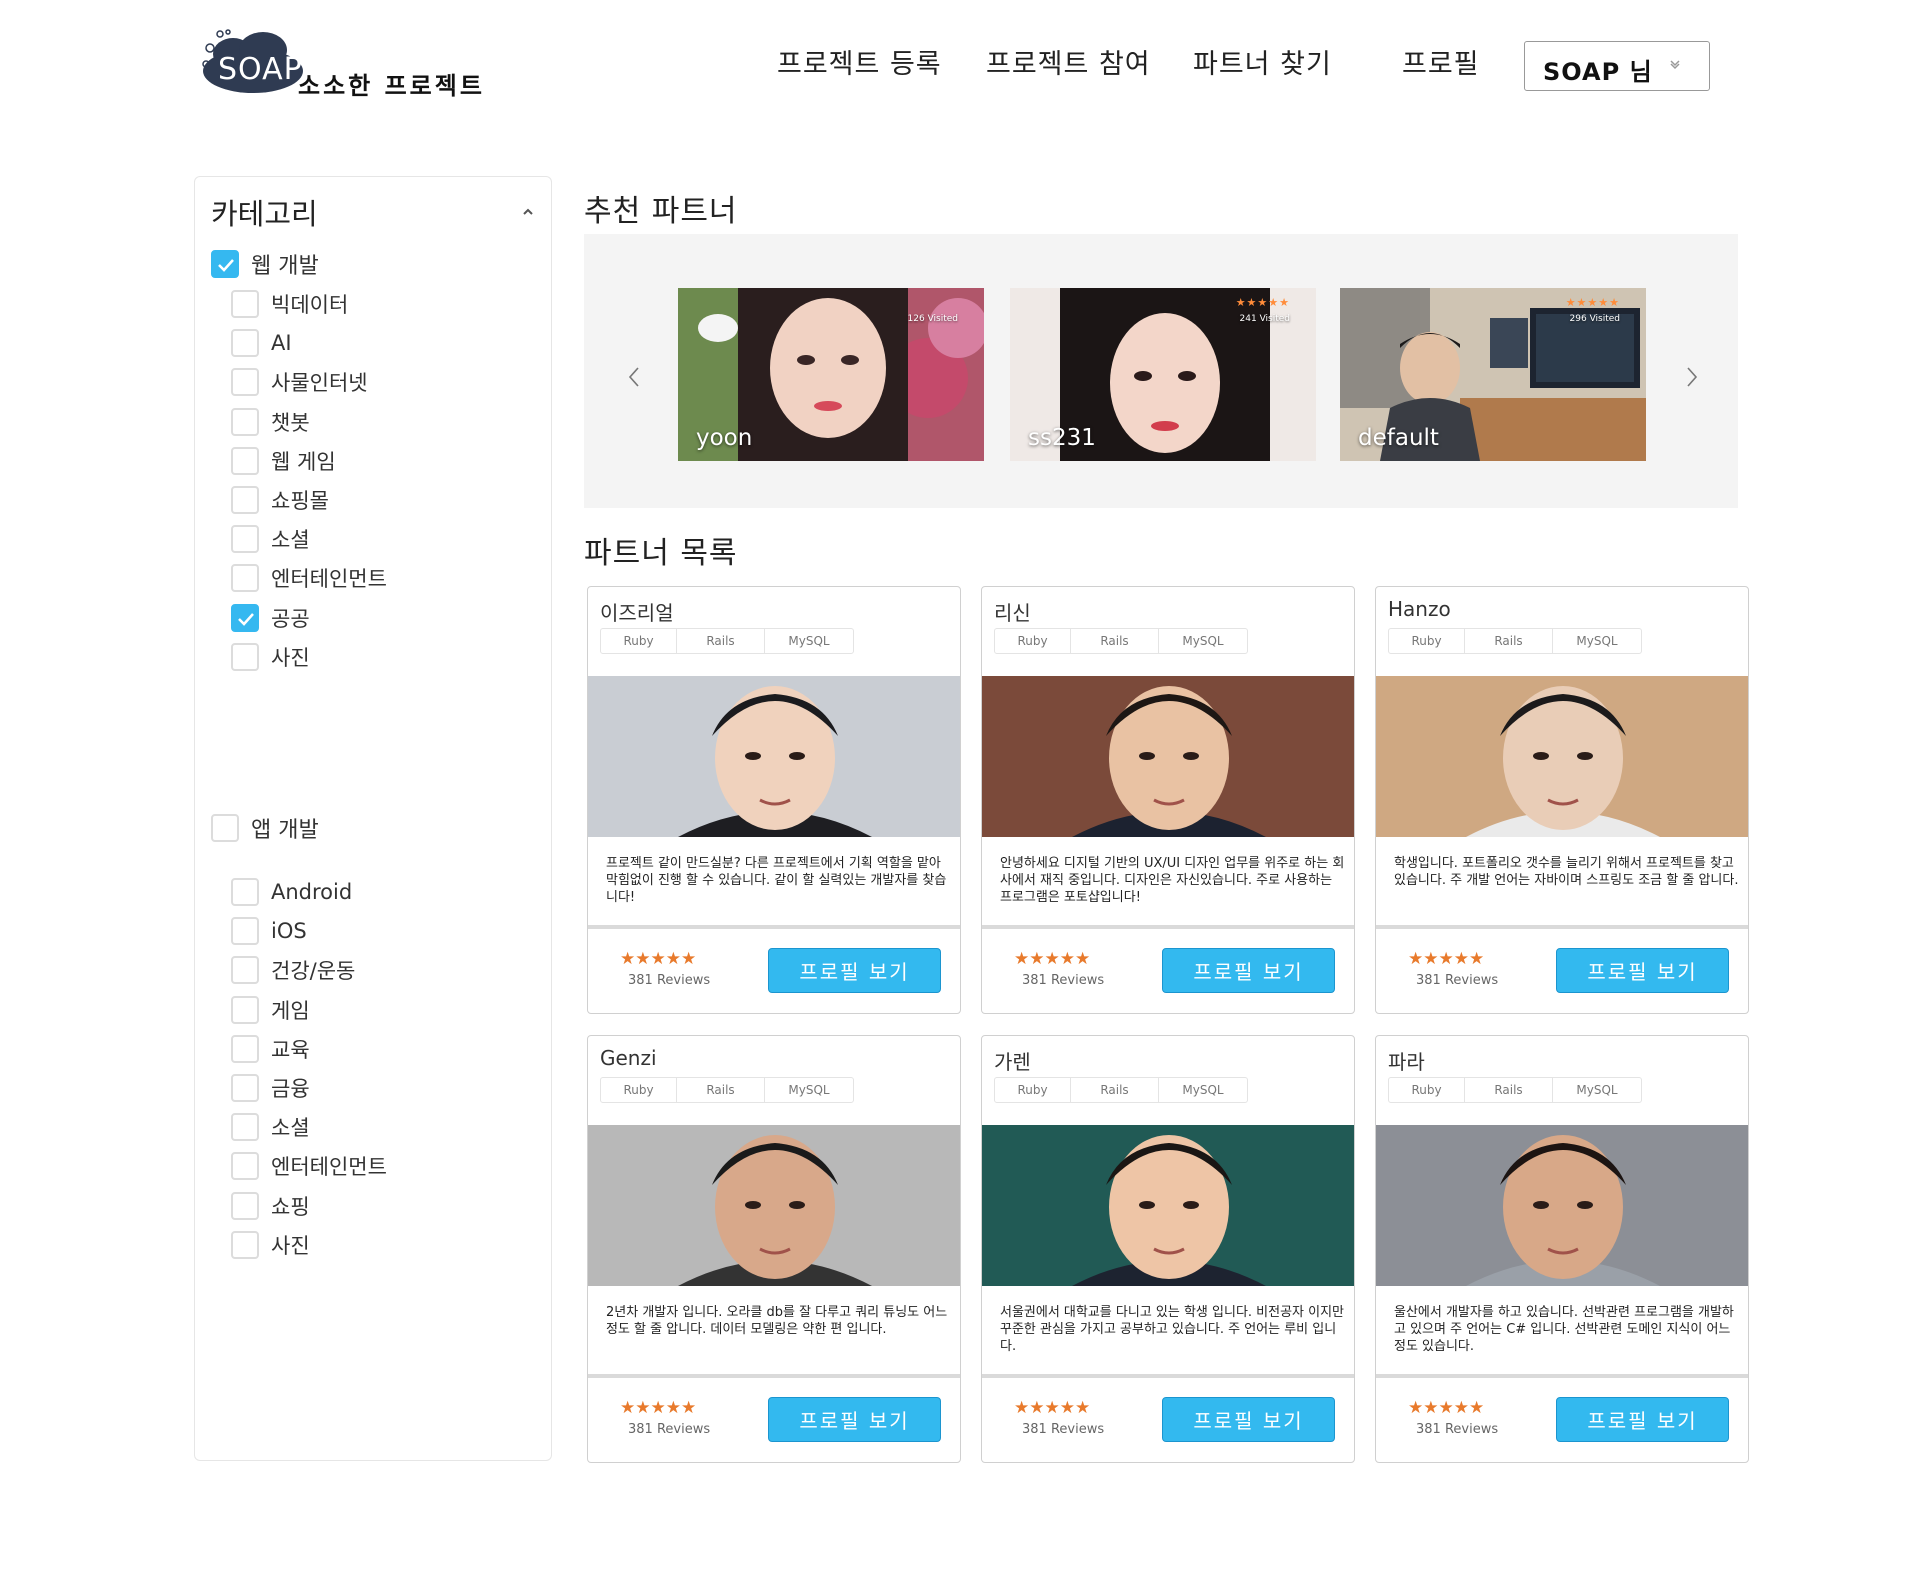  What do you see at coordinates (1598, 72) in the screenshot?
I see `user-menu-label: SOAP 님` at bounding box center [1598, 72].